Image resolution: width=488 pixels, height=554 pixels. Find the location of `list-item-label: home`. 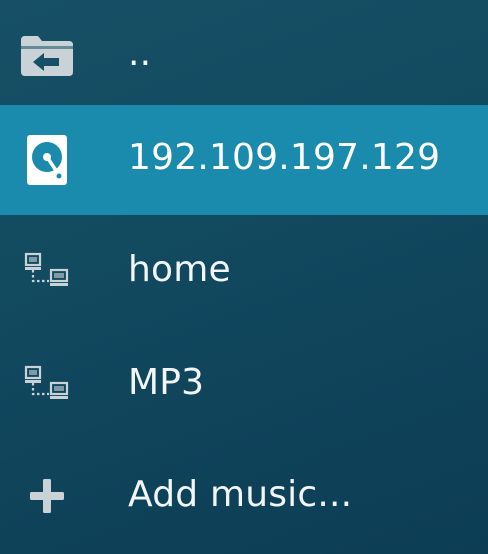

list-item-label: home is located at coordinates (179, 269).